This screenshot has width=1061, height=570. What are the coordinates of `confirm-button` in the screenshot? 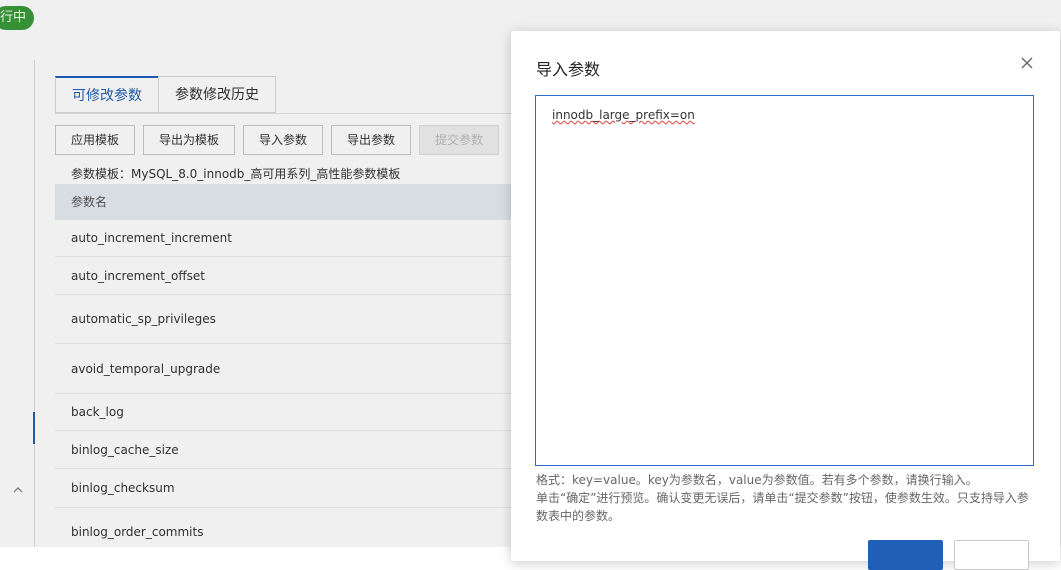 It's located at (905, 555).